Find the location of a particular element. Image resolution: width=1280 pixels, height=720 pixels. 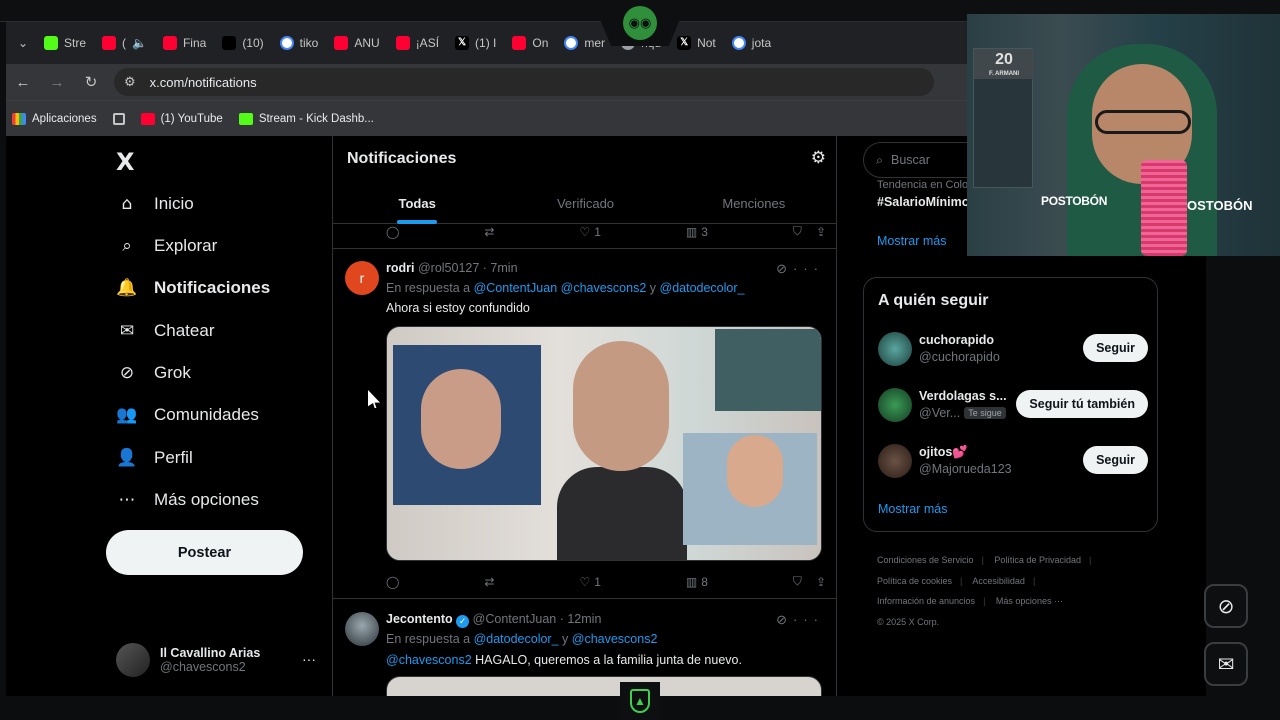

browser-tab: (10) is located at coordinates (242, 43).